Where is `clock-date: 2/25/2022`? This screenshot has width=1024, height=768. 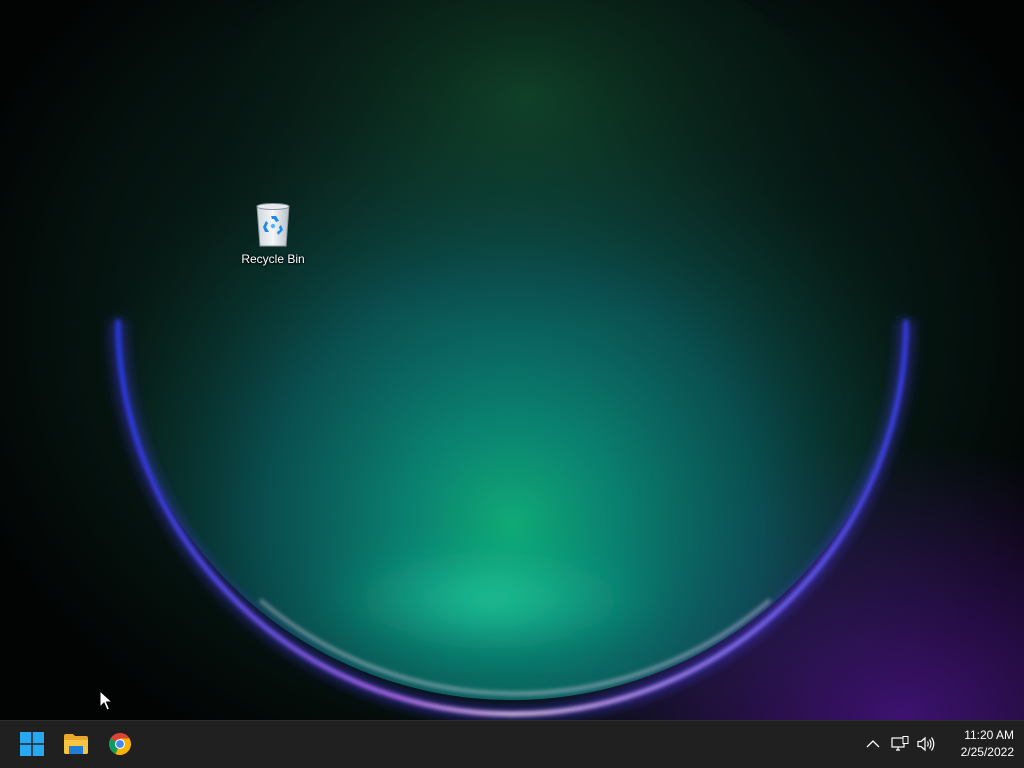
clock-date: 2/25/2022 is located at coordinates (987, 752).